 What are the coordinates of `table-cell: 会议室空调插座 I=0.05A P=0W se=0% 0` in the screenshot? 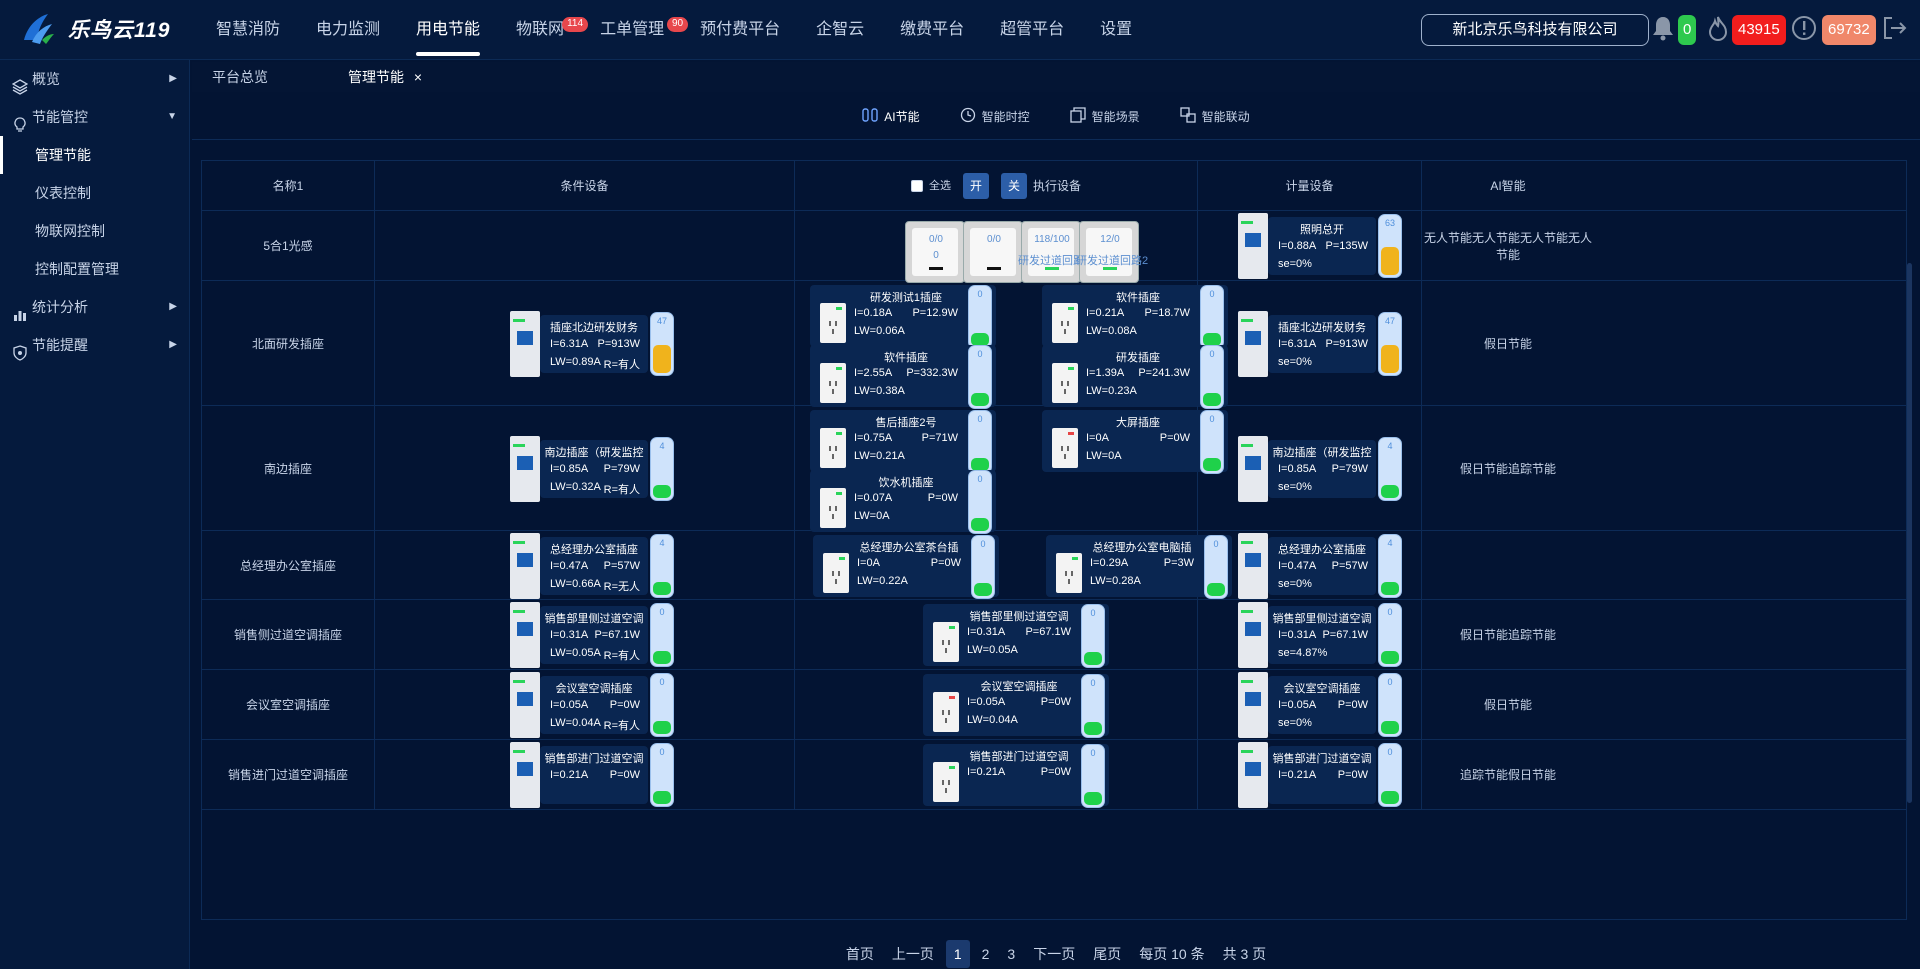 It's located at (1310, 704).